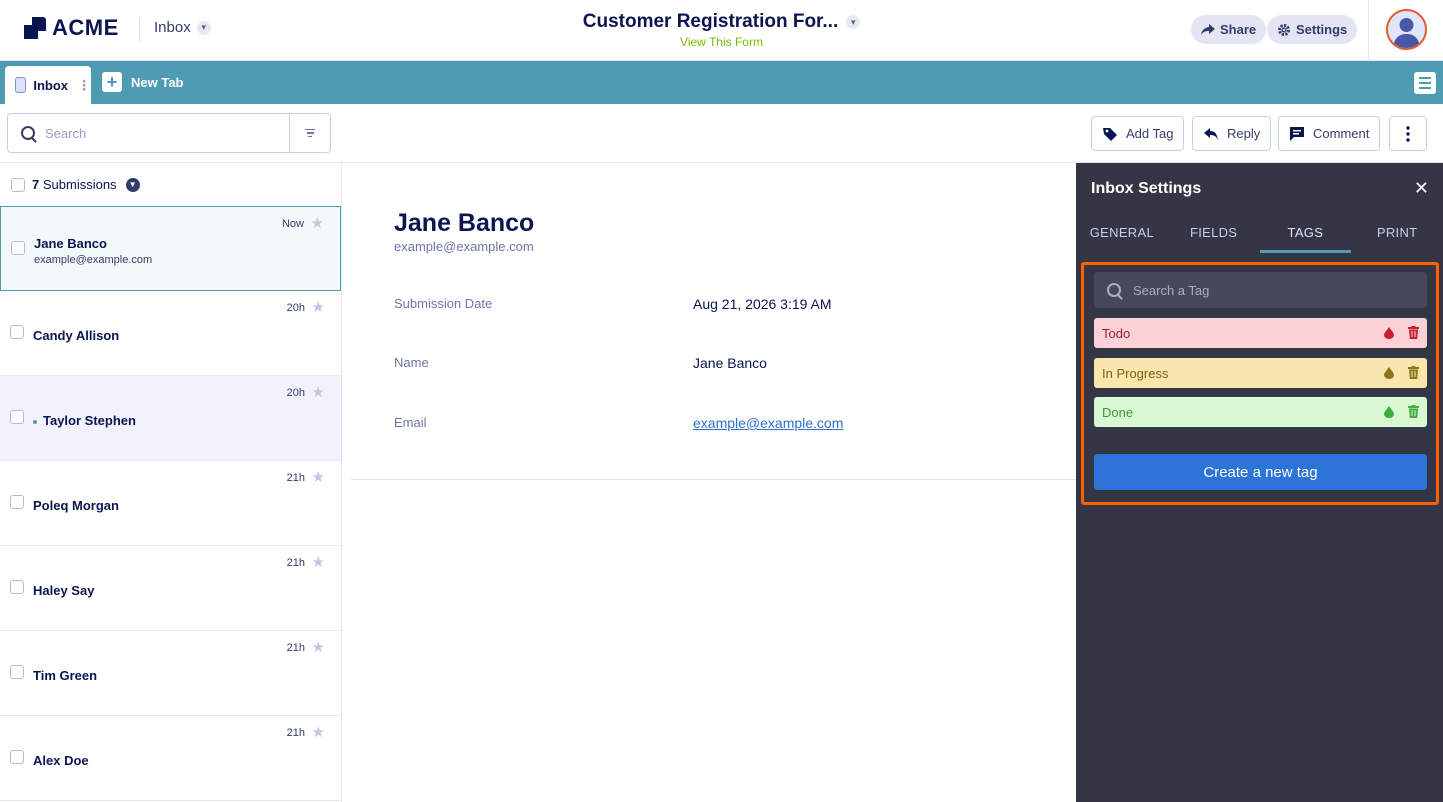  Describe the element at coordinates (1238, 29) in the screenshot. I see `share-label: Share` at that location.